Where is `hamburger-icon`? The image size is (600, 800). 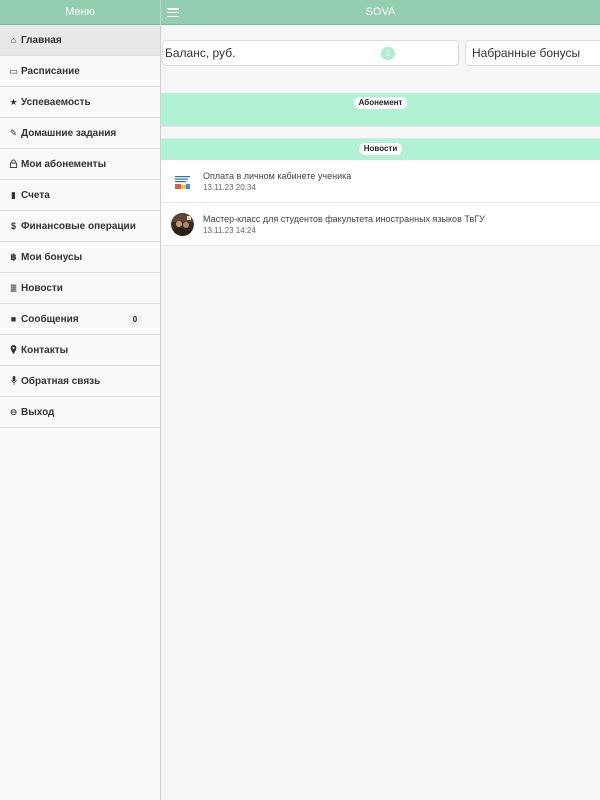 hamburger-icon is located at coordinates (173, 13).